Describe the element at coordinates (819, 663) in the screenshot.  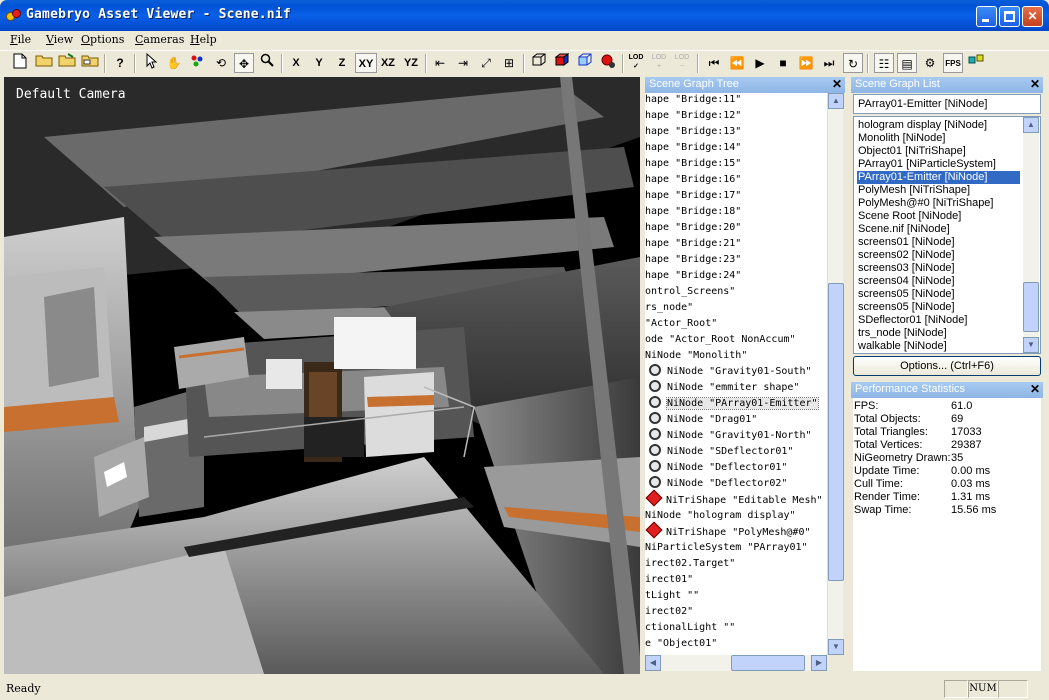
I see `scroll-right-icon: ▶` at that location.